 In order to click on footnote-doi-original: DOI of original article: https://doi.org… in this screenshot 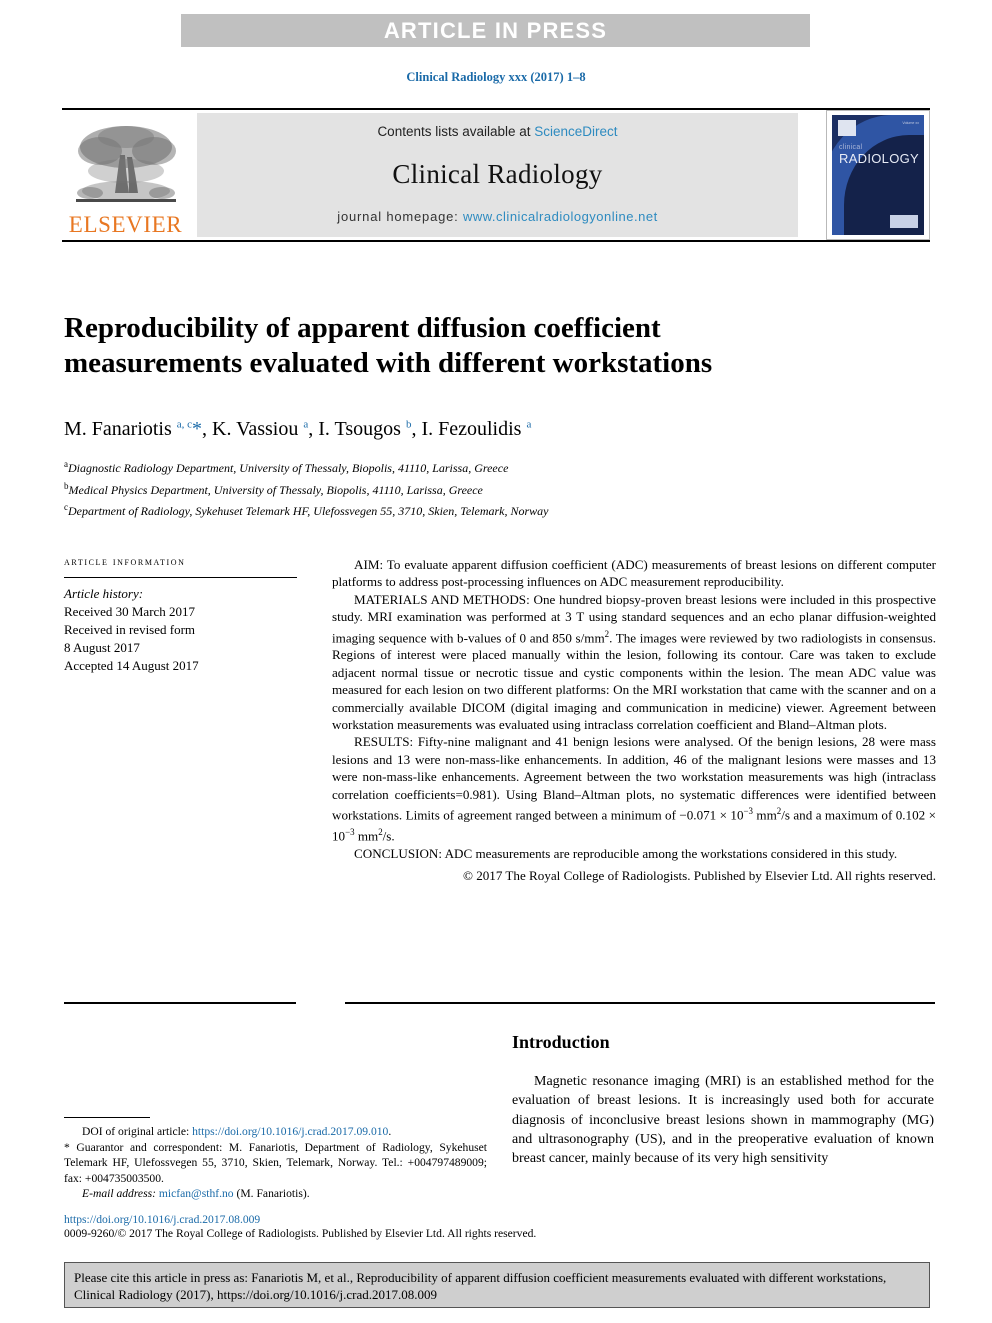, I will do `click(275, 1132)`.